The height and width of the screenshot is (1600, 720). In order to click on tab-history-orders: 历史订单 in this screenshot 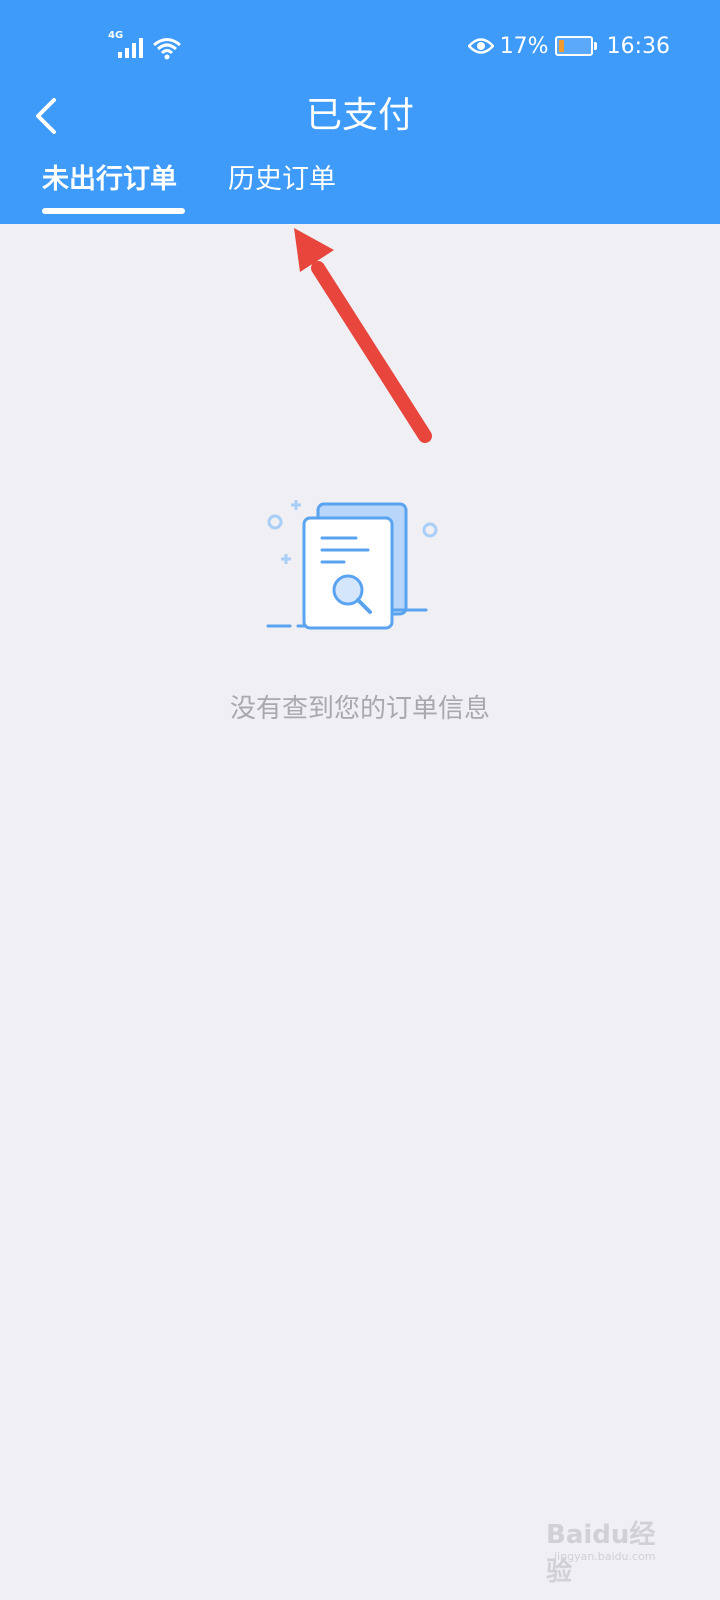, I will do `click(282, 180)`.